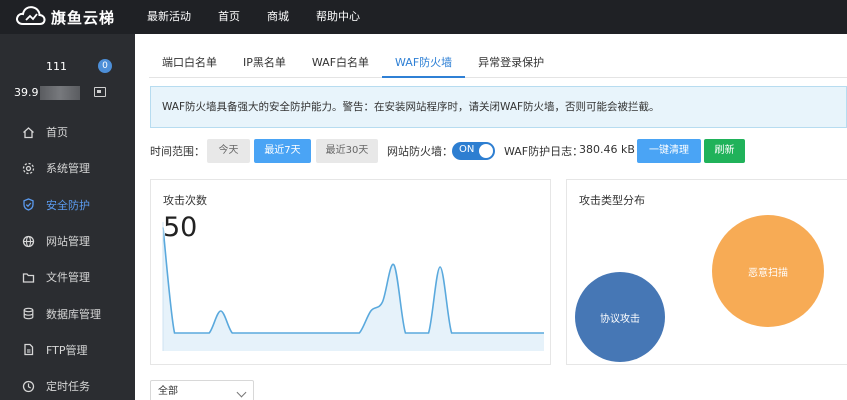 The height and width of the screenshot is (400, 847). What do you see at coordinates (544, 151) in the screenshot?
I see `waf-log-label: WAF防护日志：` at bounding box center [544, 151].